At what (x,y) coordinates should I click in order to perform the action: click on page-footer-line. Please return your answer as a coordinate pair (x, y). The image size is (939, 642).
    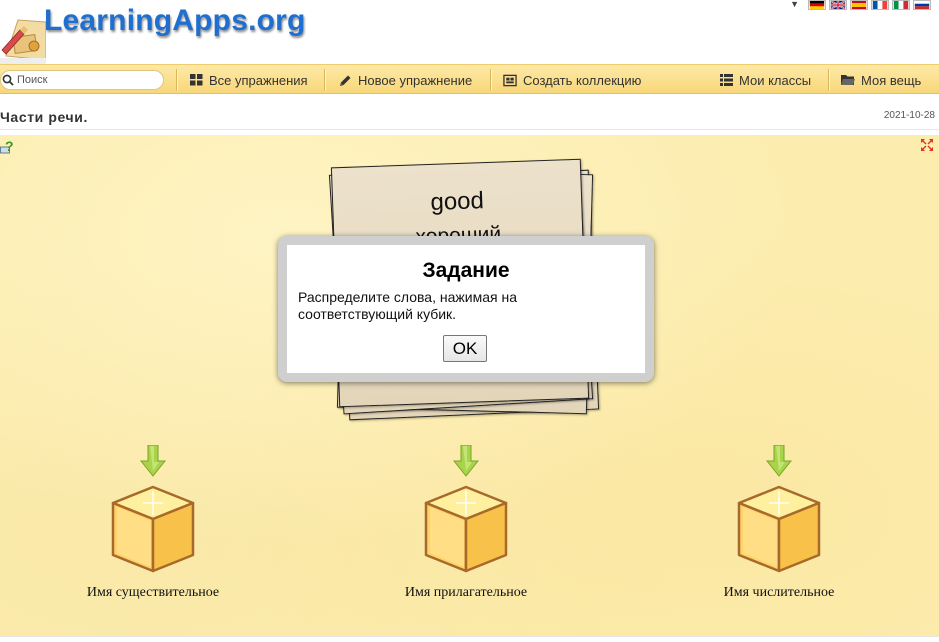
    Looking at the image, I should click on (469, 639).